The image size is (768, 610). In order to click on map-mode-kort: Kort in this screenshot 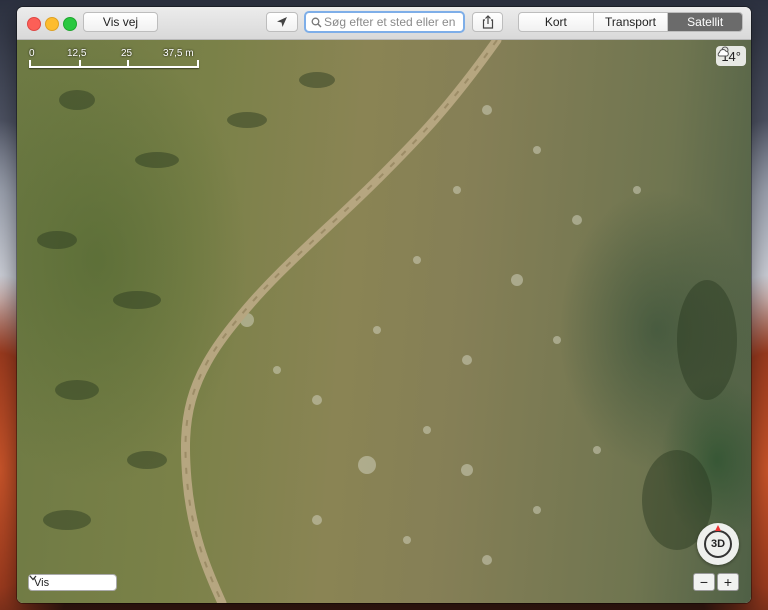, I will do `click(556, 22)`.